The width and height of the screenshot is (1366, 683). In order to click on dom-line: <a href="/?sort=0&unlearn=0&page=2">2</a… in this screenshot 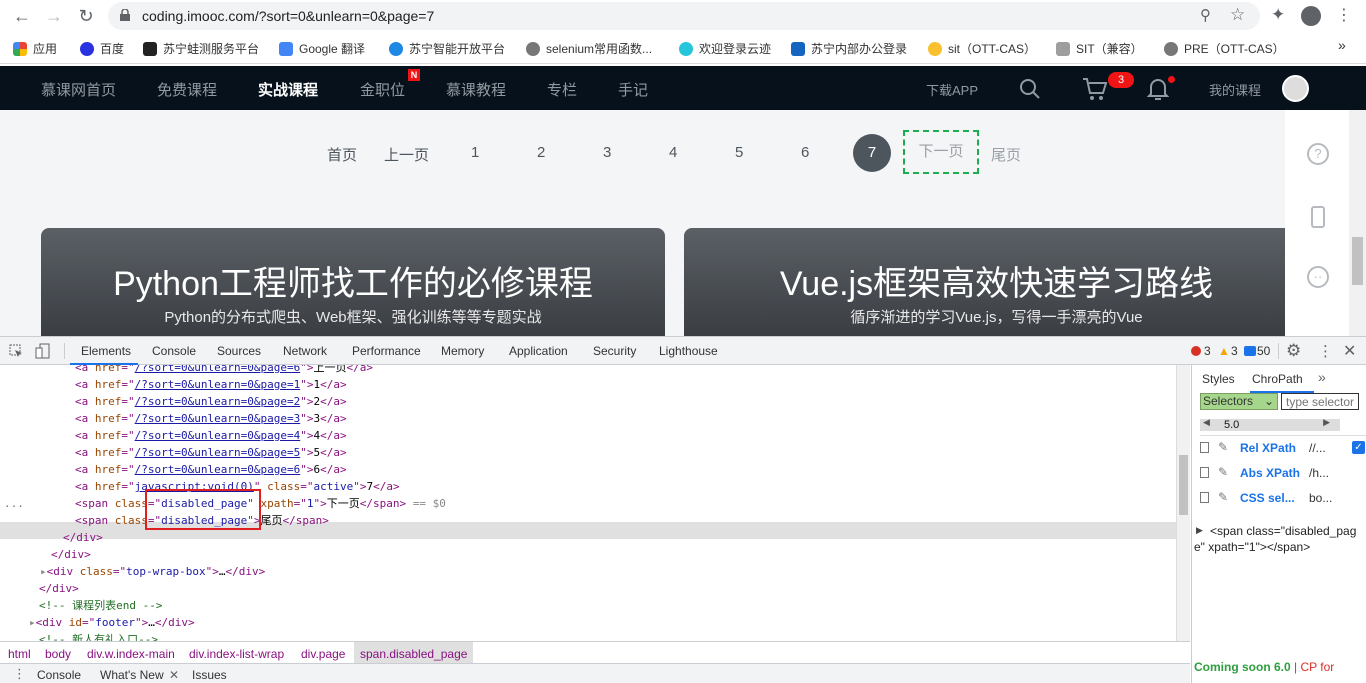, I will do `click(211, 401)`.